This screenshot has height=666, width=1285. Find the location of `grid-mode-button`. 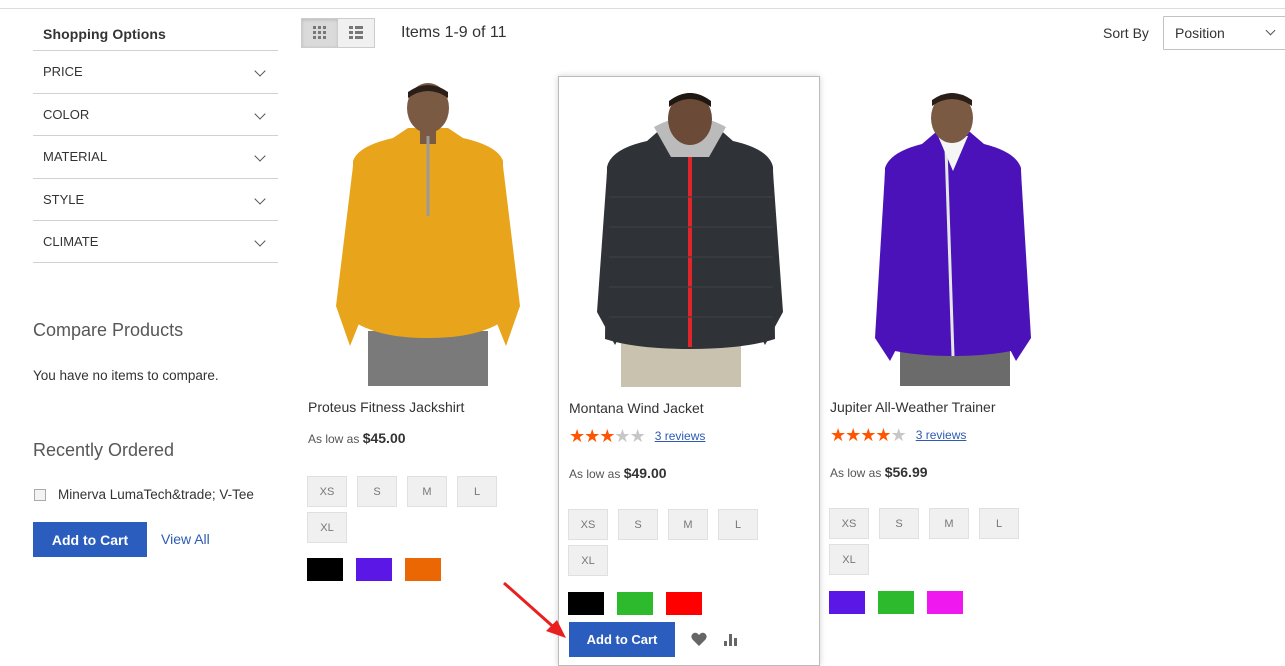

grid-mode-button is located at coordinates (320, 33).